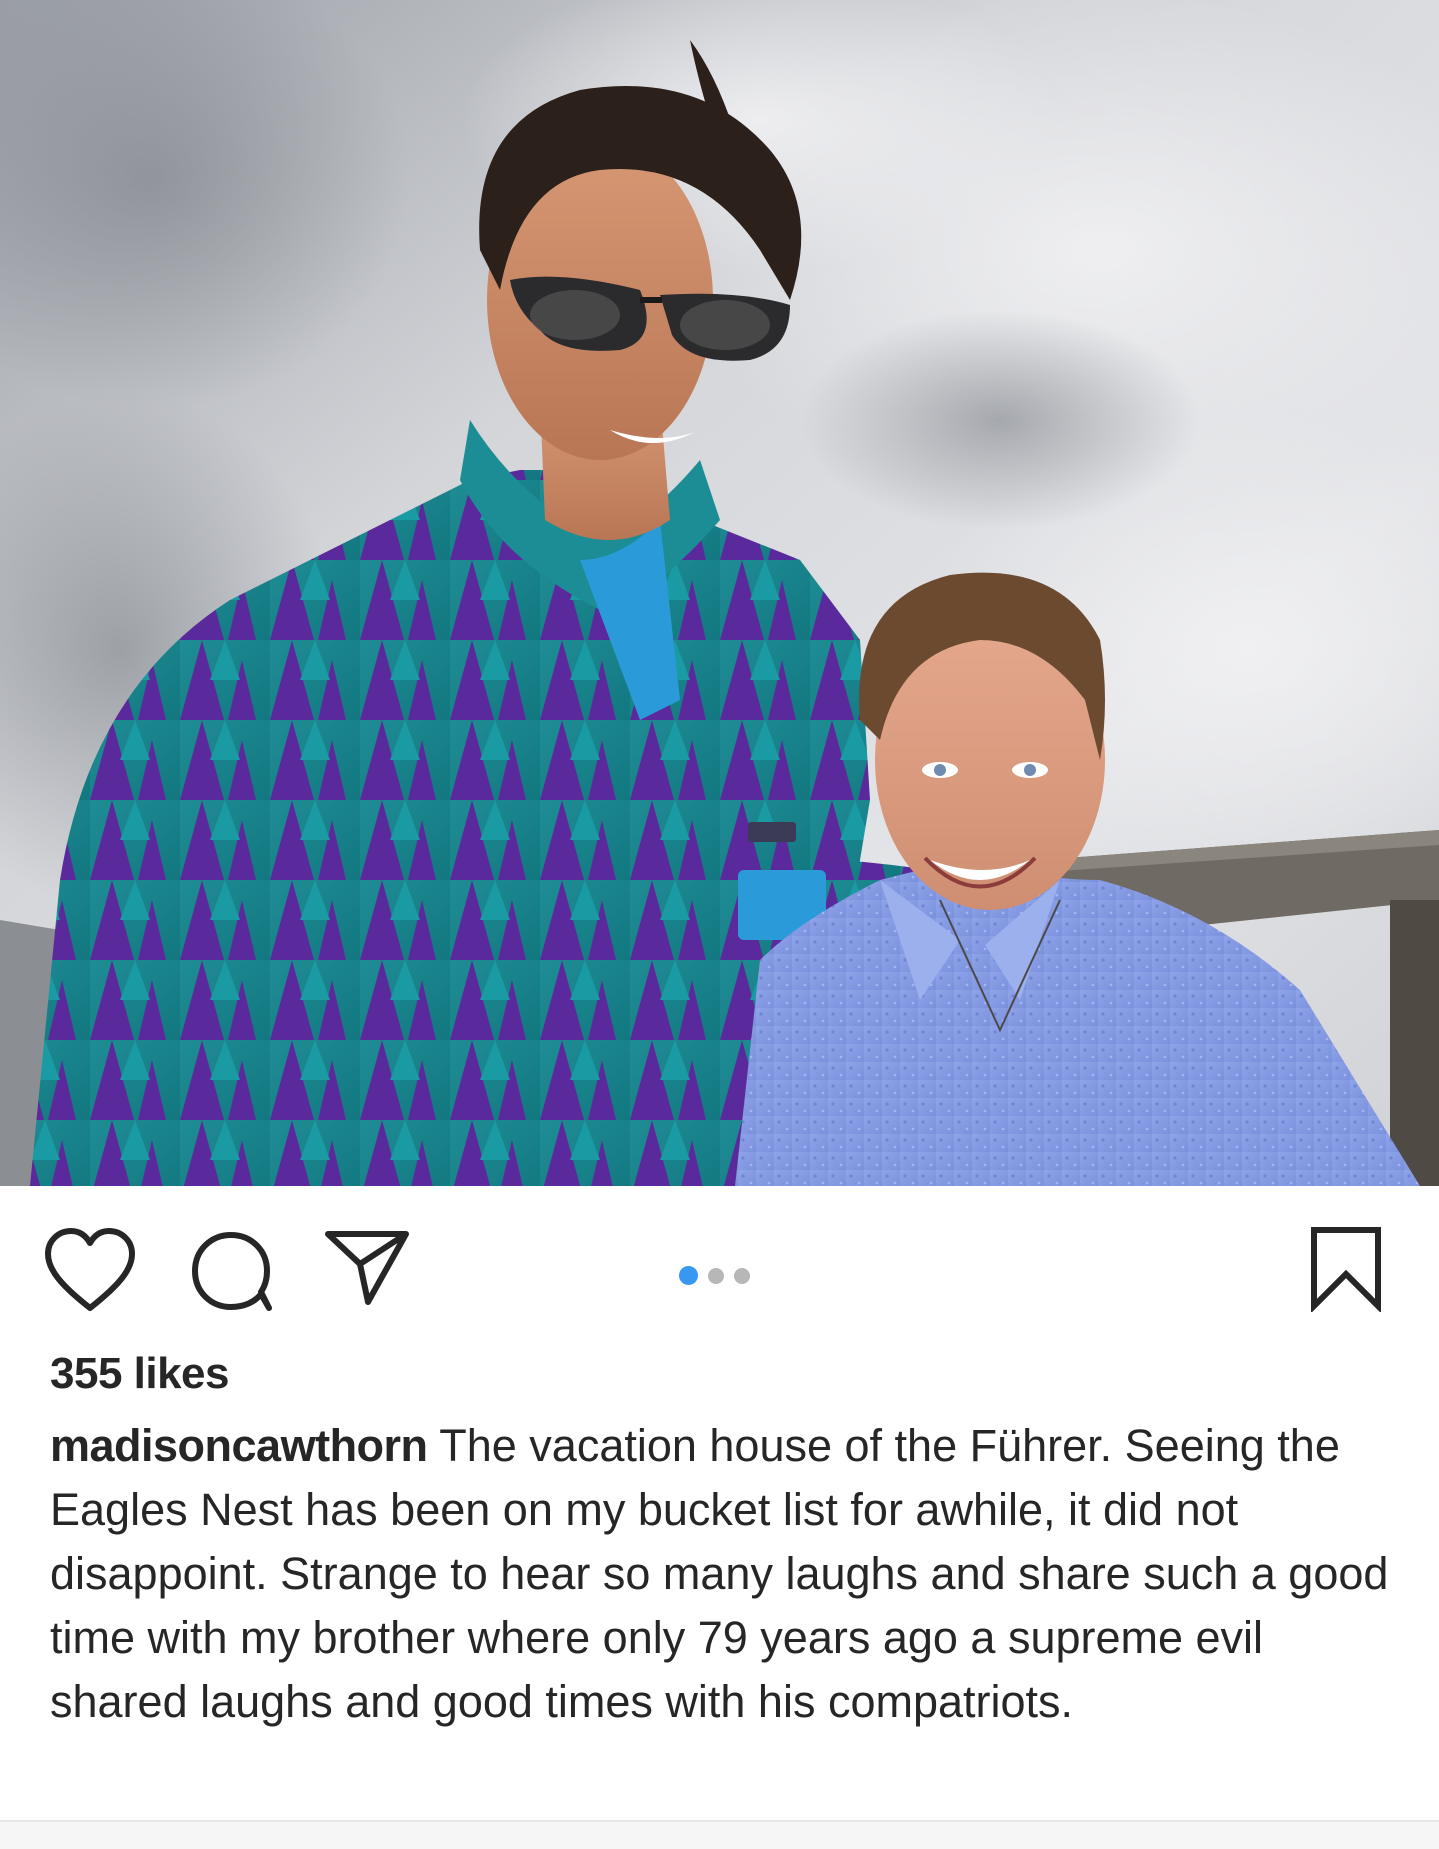 Image resolution: width=1439 pixels, height=1849 pixels. I want to click on bookmark-icon, so click(1346, 1269).